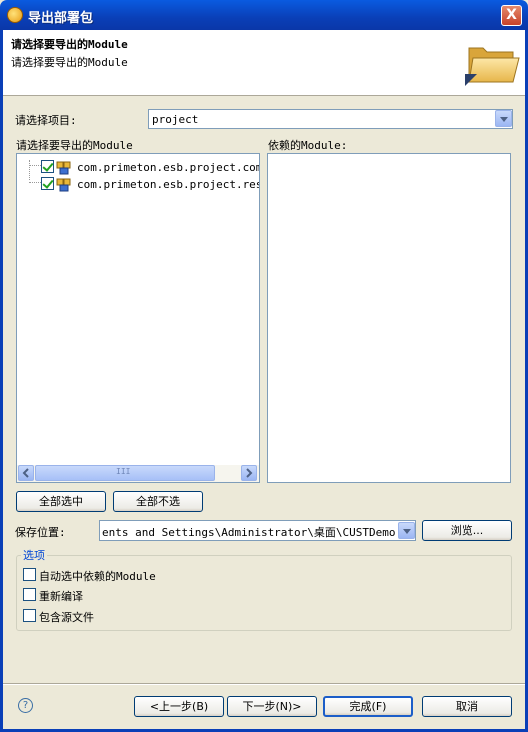  What do you see at coordinates (511, 15) in the screenshot?
I see `close-button: X` at bounding box center [511, 15].